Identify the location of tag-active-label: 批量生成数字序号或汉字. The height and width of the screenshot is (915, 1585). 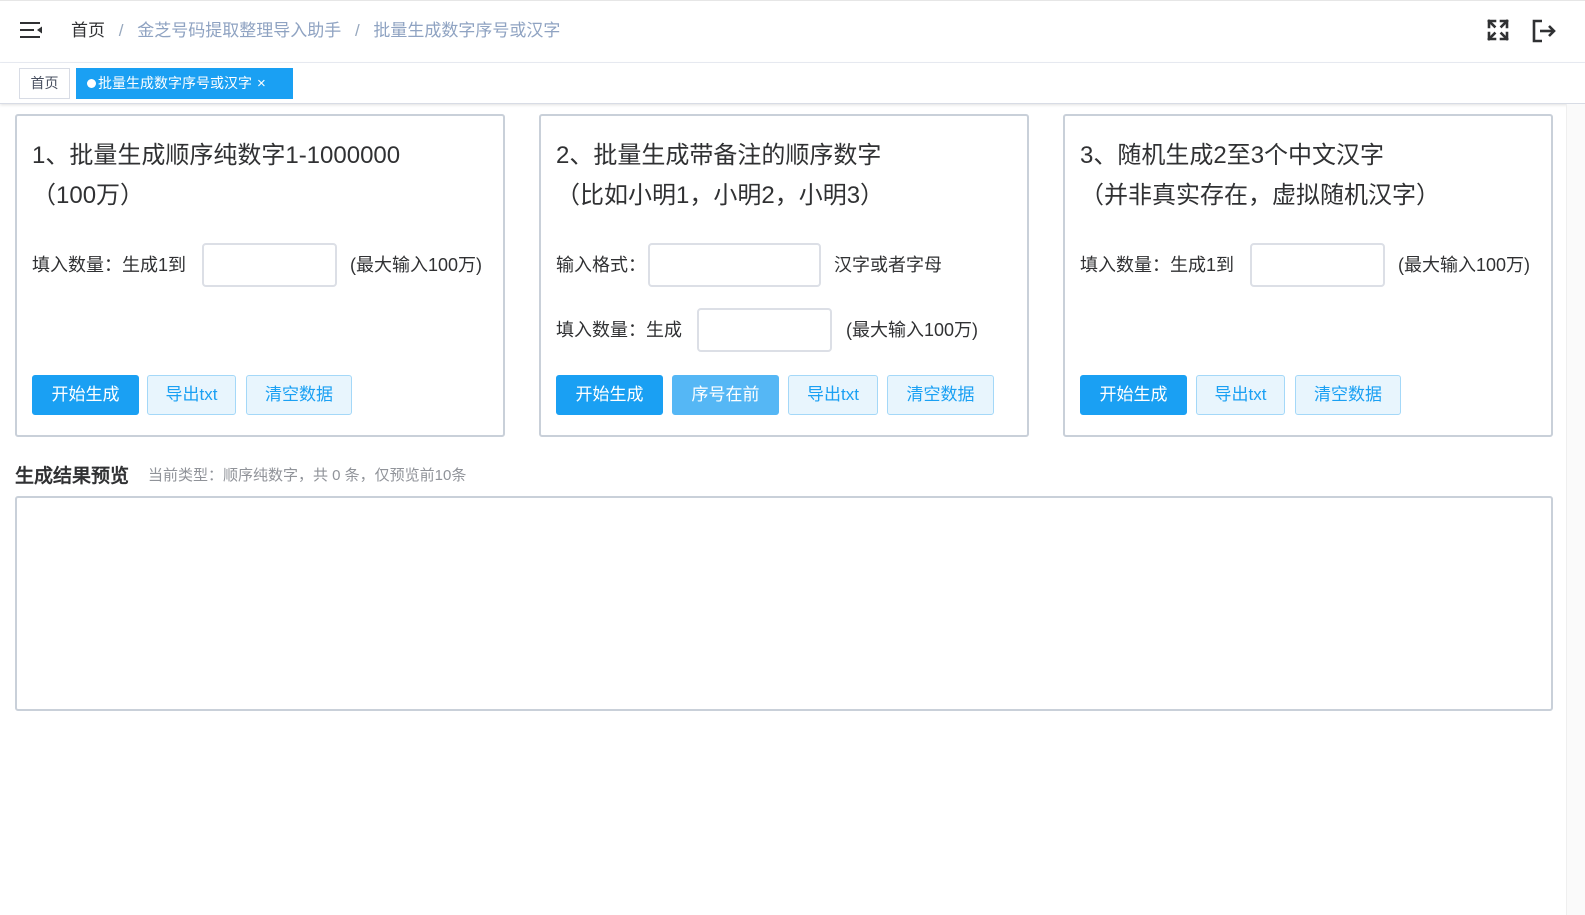
(175, 83).